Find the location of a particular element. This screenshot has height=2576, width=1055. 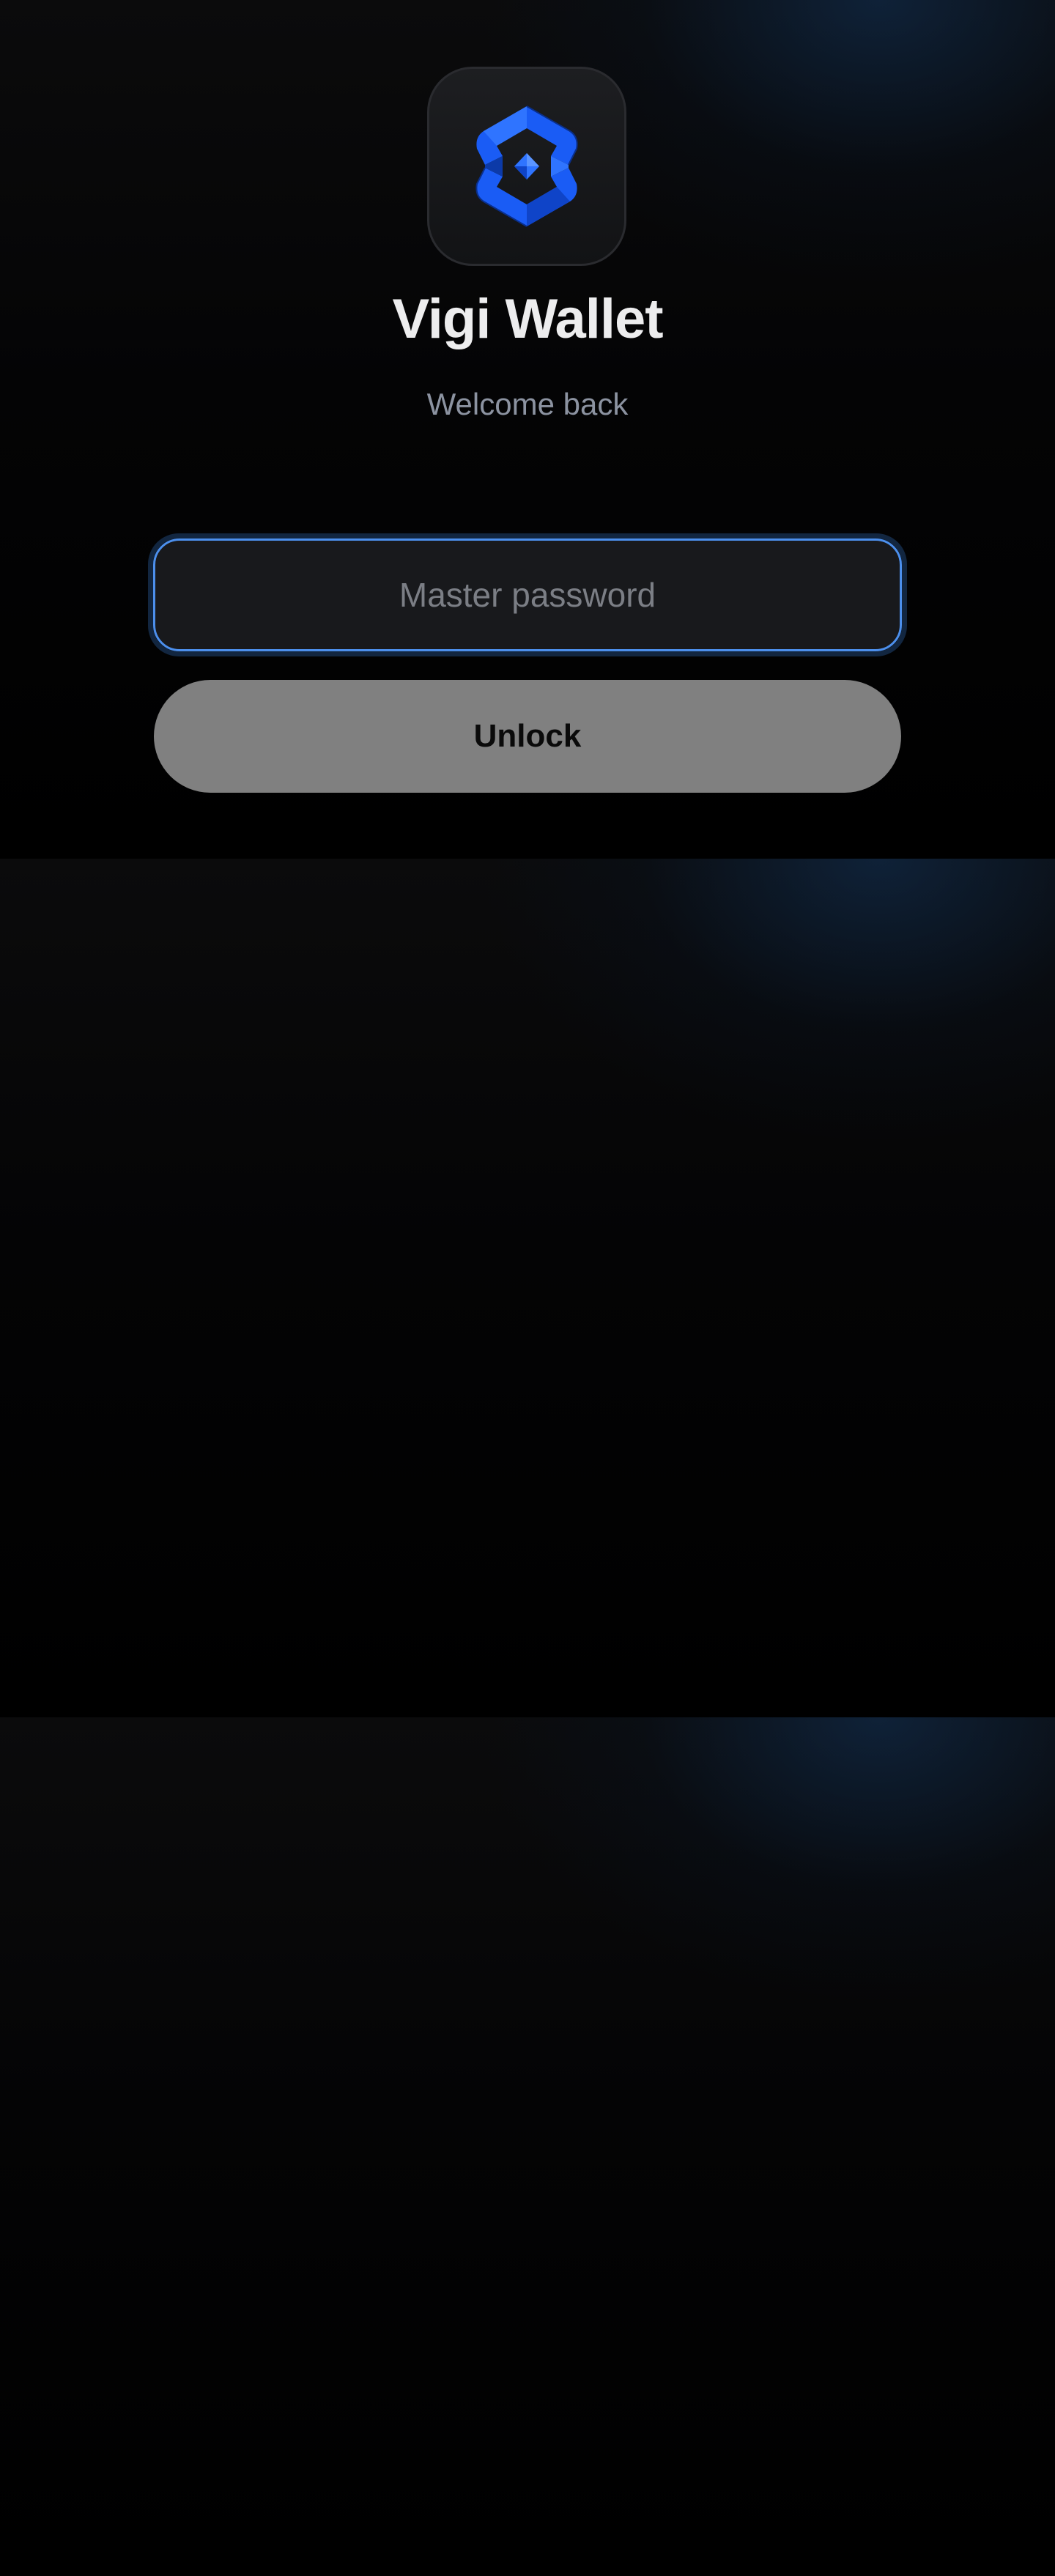

welcome-subtitle: Welcome back is located at coordinates (527, 404).